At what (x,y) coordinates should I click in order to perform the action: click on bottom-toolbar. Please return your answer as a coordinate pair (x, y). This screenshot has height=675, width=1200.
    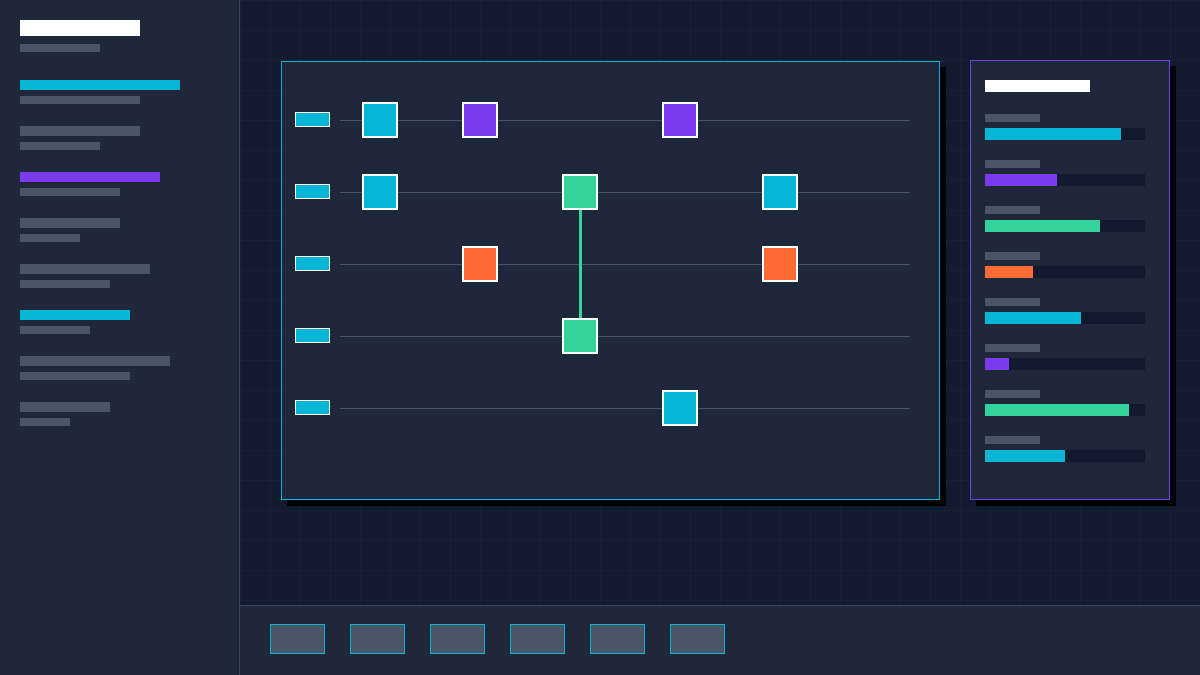
    Looking at the image, I should click on (720, 640).